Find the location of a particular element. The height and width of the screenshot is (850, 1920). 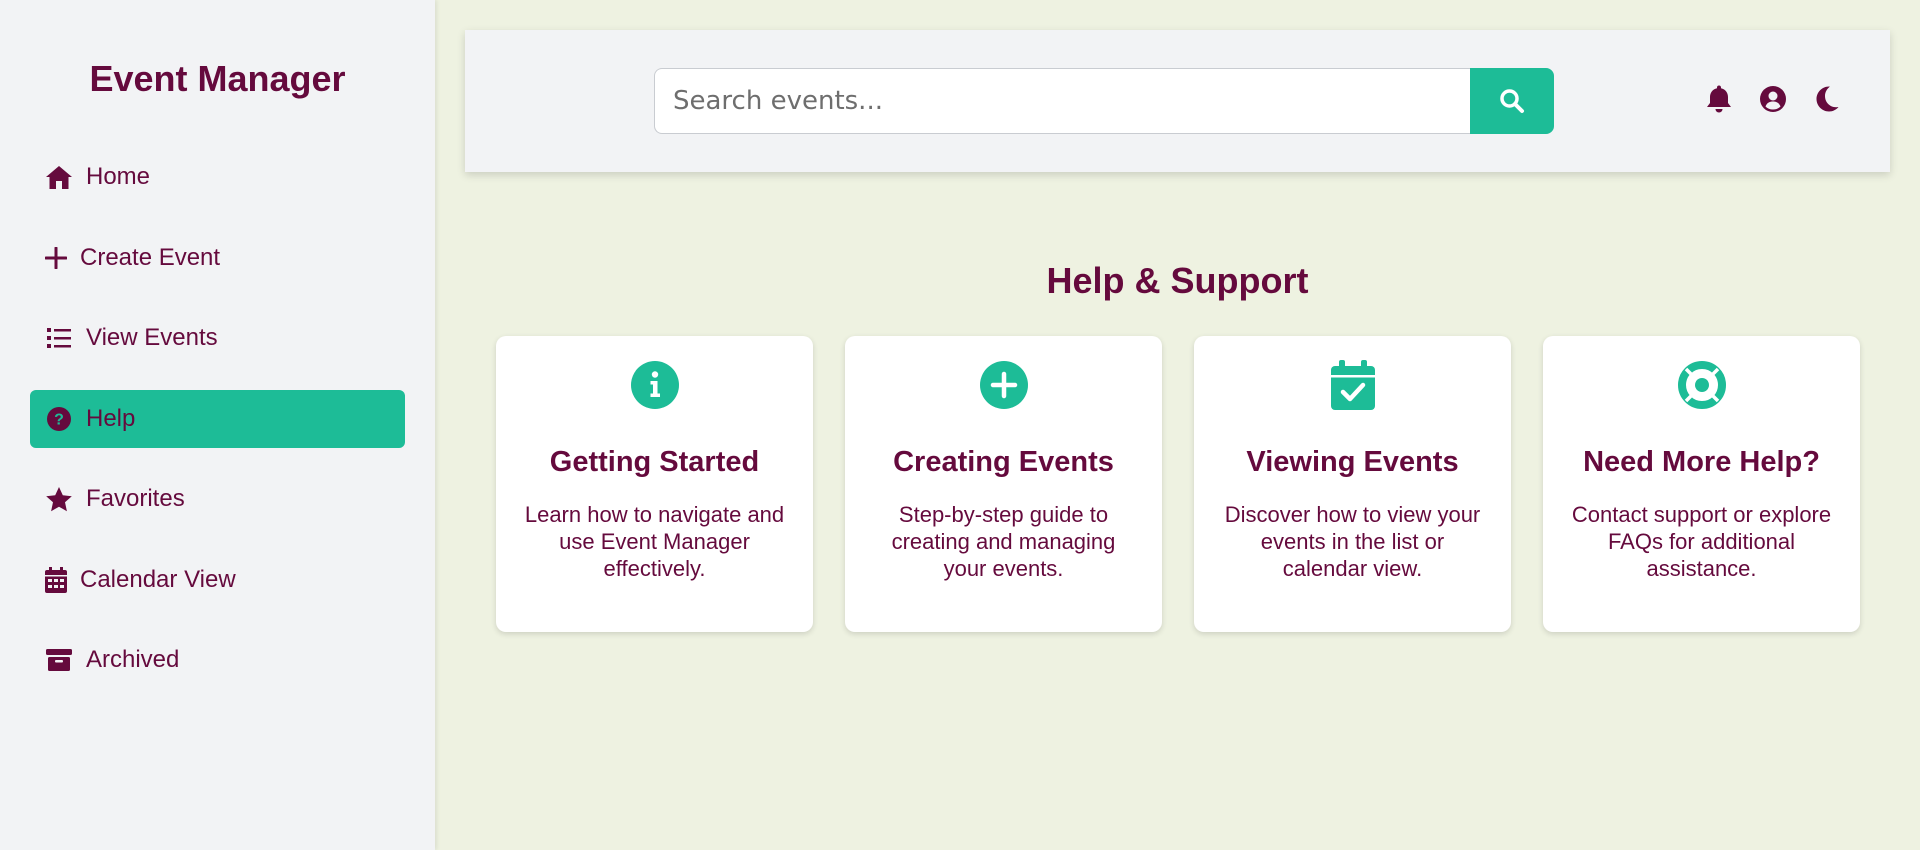

page-title: Help & Support is located at coordinates (1177, 280).